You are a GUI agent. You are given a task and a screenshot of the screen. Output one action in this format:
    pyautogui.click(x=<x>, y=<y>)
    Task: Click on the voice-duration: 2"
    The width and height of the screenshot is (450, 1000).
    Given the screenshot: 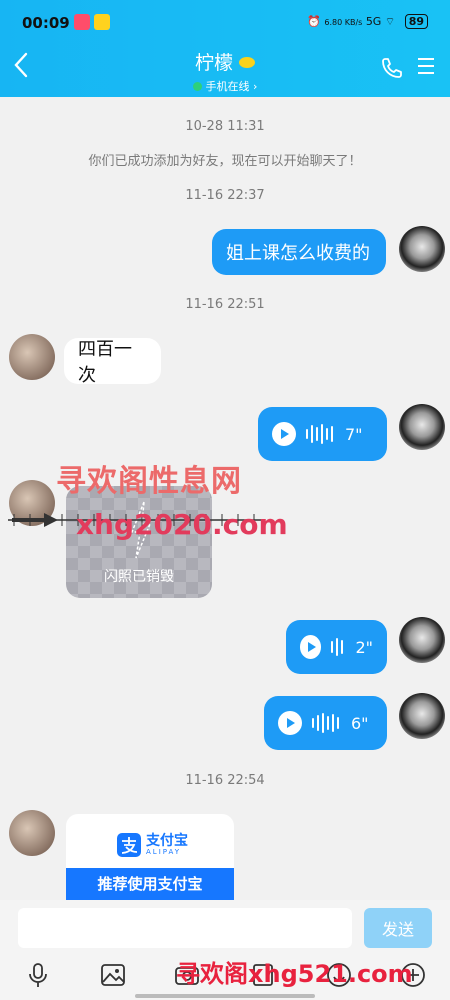 What is the action you would take?
    pyautogui.click(x=364, y=647)
    